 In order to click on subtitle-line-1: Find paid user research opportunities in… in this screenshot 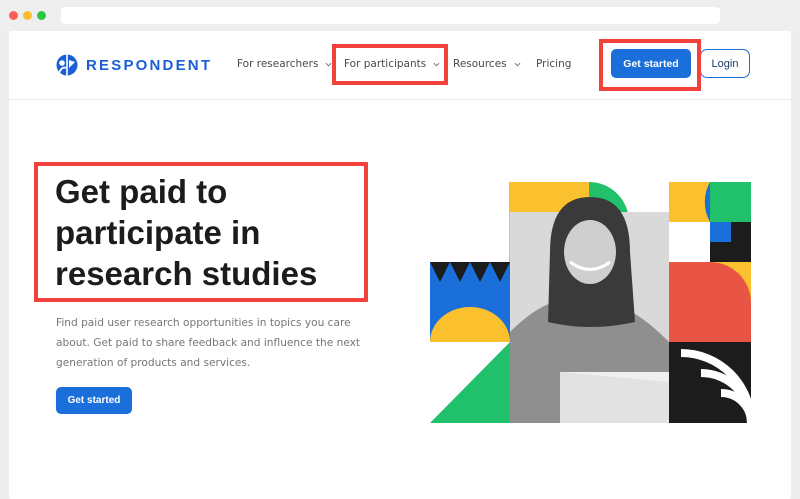, I will do `click(203, 323)`.